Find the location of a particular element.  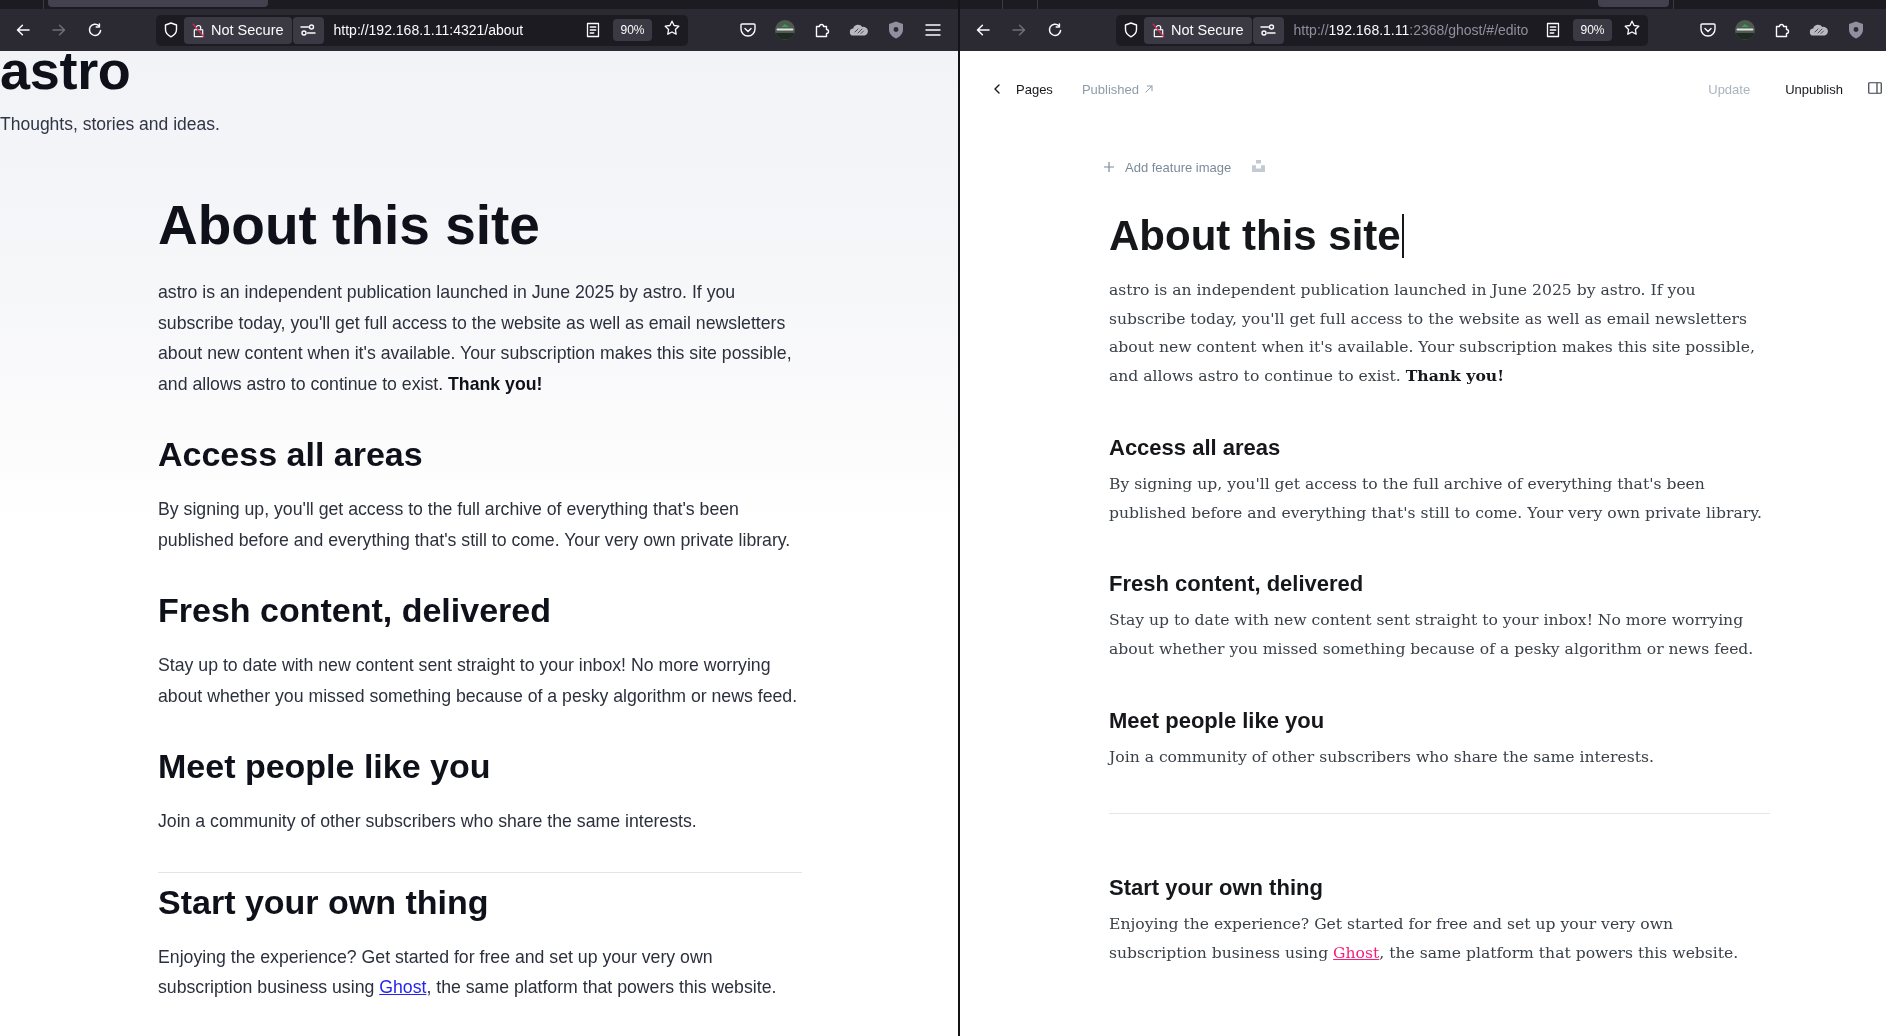

address-bar: Not Secure http://192.168.1.11:2368/ghost/#/edito 90% is located at coordinates (1382, 30).